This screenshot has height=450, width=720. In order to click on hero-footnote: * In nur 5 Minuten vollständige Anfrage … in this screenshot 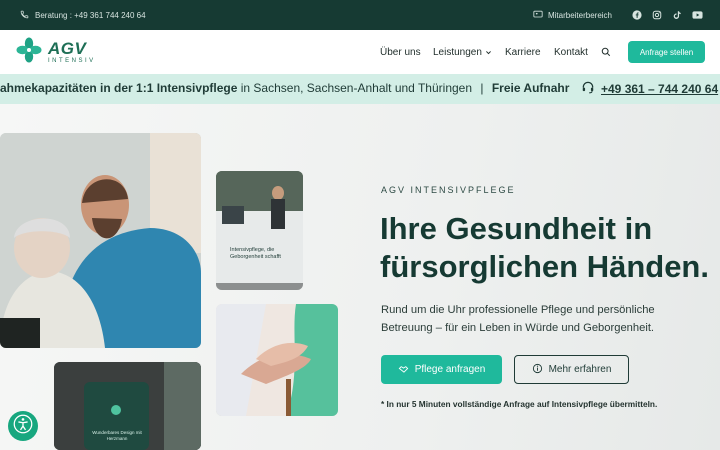, I will do `click(519, 404)`.